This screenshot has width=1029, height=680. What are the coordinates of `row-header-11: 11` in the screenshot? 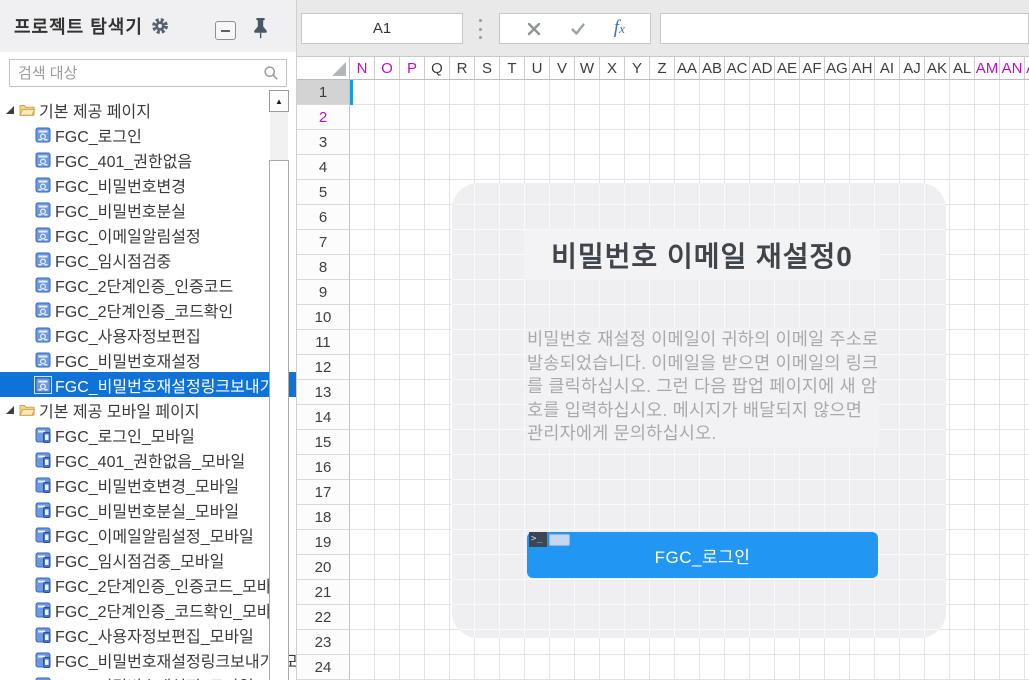 It's located at (323, 342).